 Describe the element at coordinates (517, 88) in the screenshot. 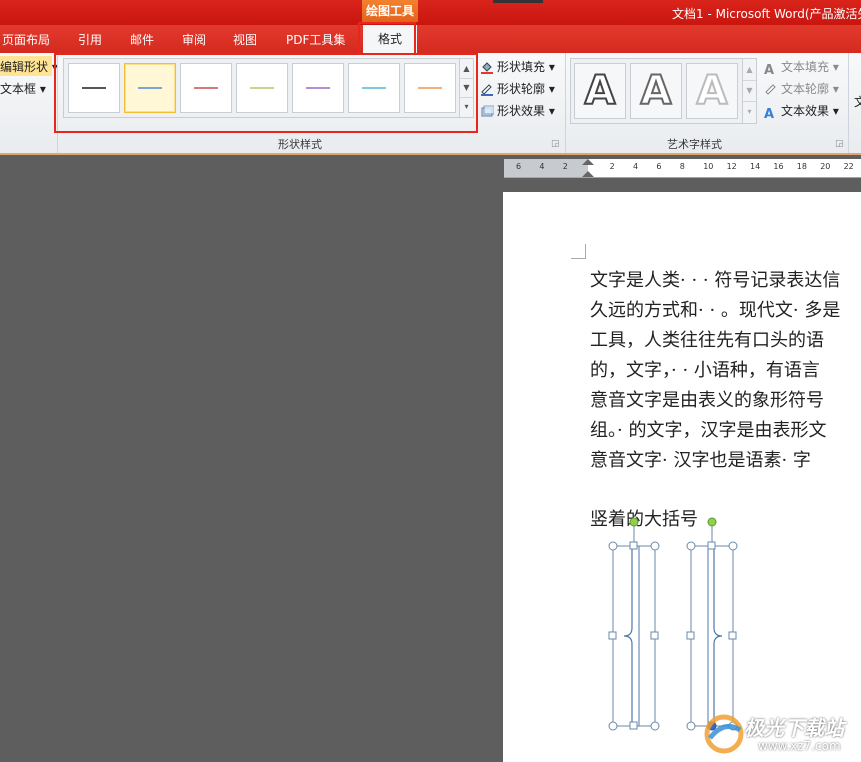

I see `shape-outline-button: 形状轮廓 ▾` at that location.